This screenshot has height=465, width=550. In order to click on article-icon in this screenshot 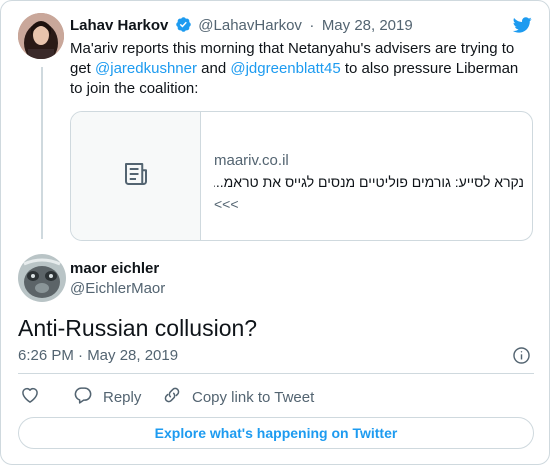, I will do `click(136, 176)`.